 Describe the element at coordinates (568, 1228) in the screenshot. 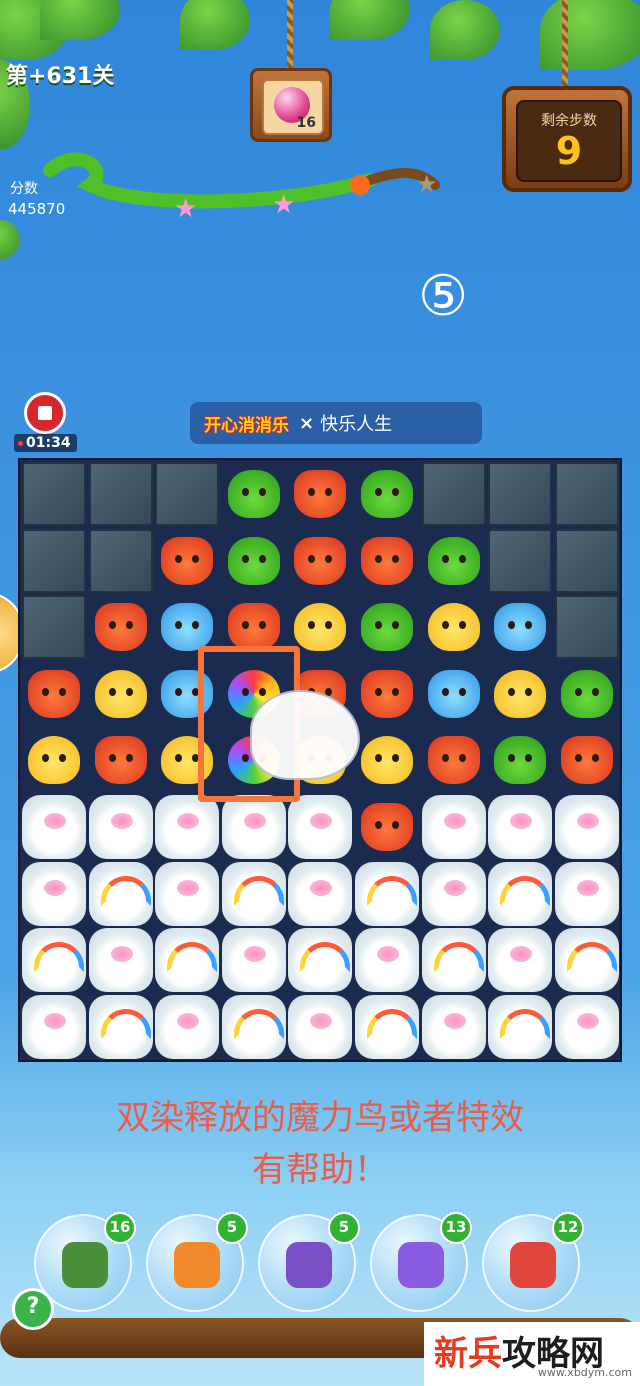

I see `booster-count-badge: 12` at that location.